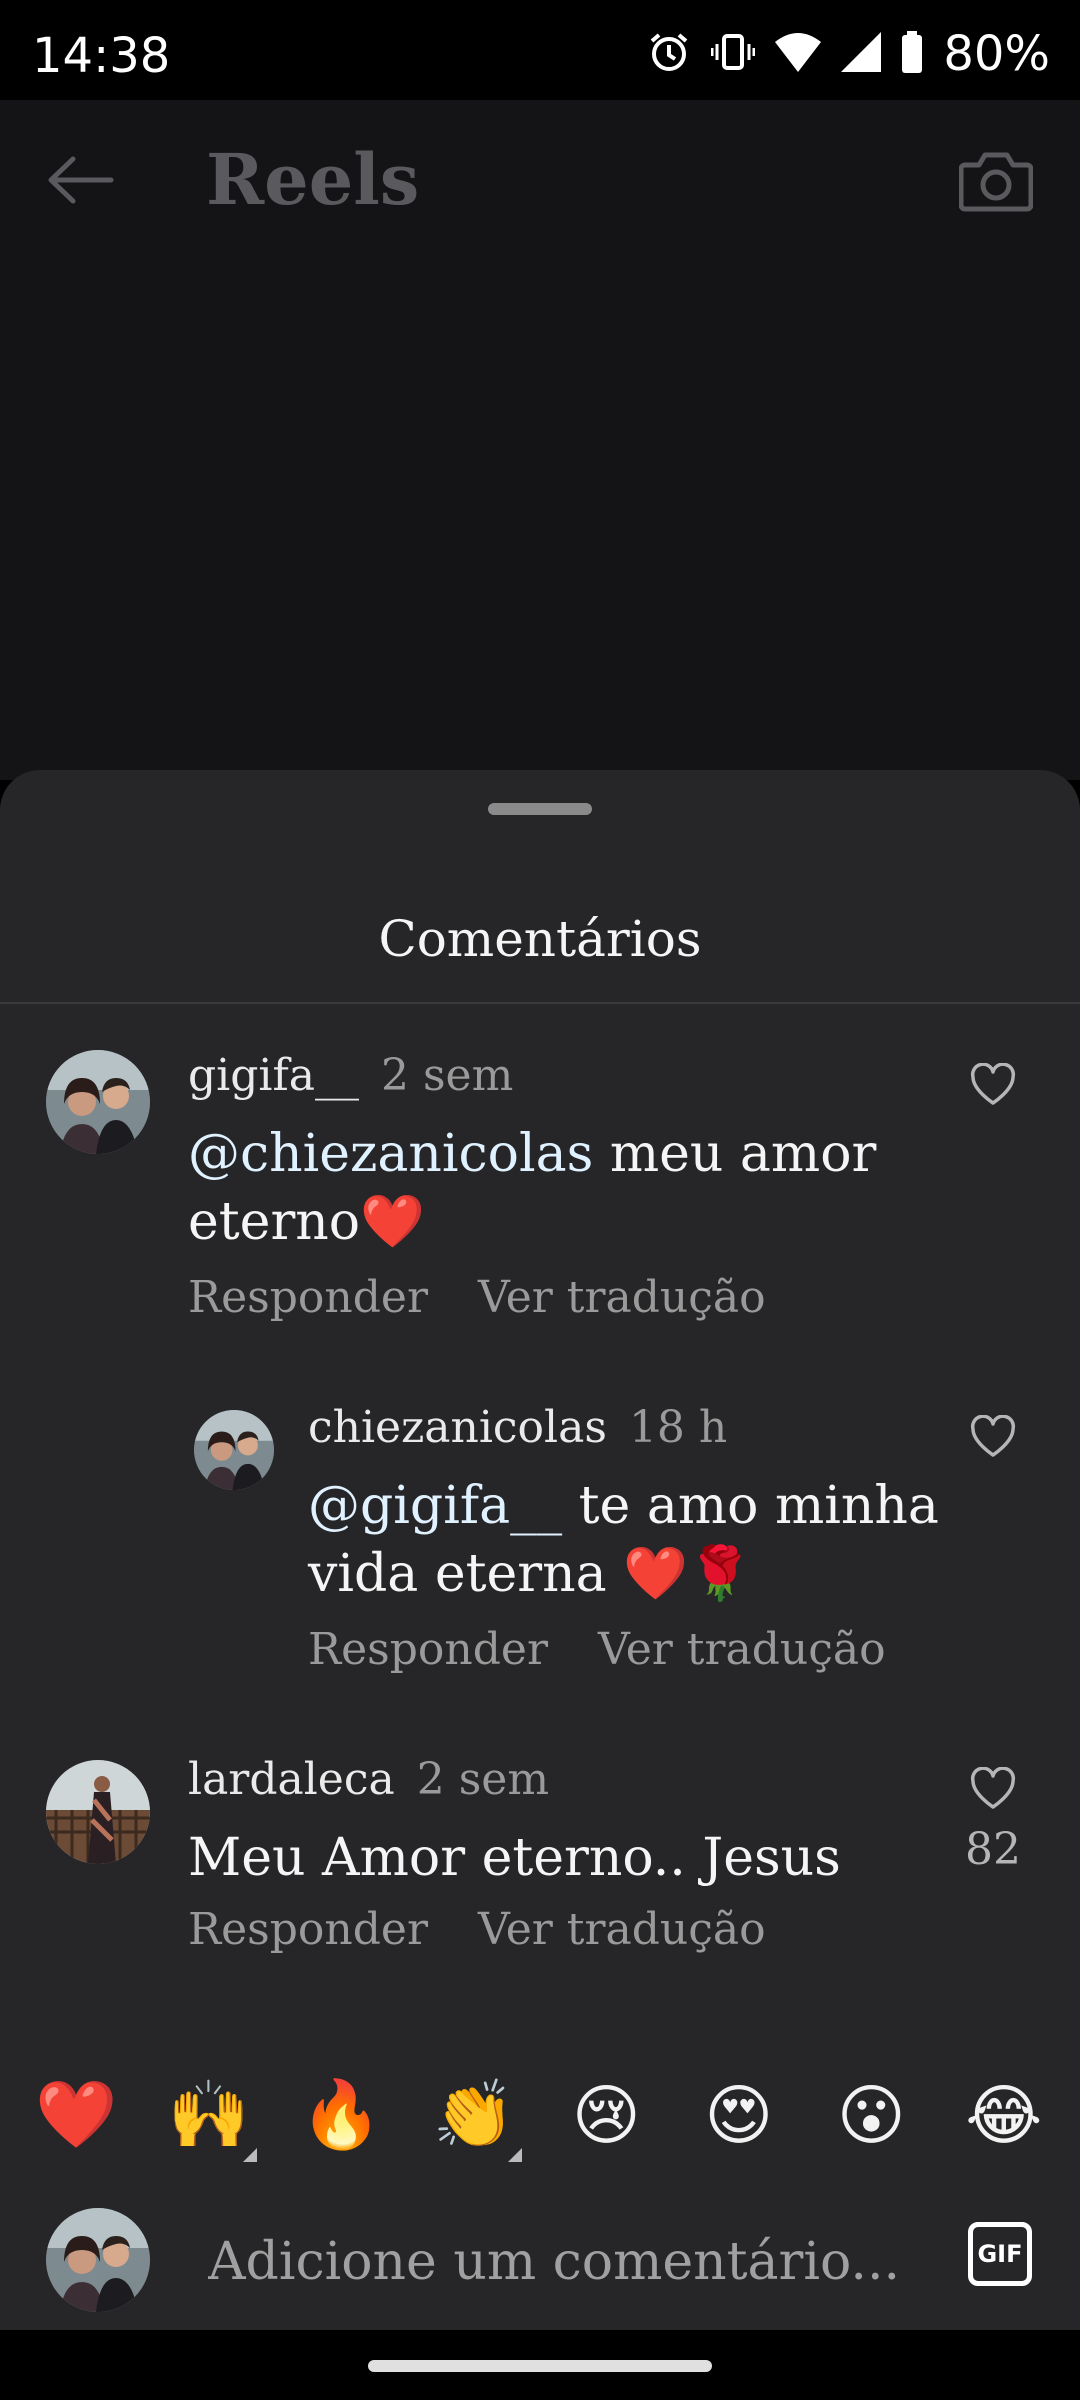 This screenshot has height=2400, width=1080. I want to click on mention-link: @chiezanicolas, so click(390, 1154).